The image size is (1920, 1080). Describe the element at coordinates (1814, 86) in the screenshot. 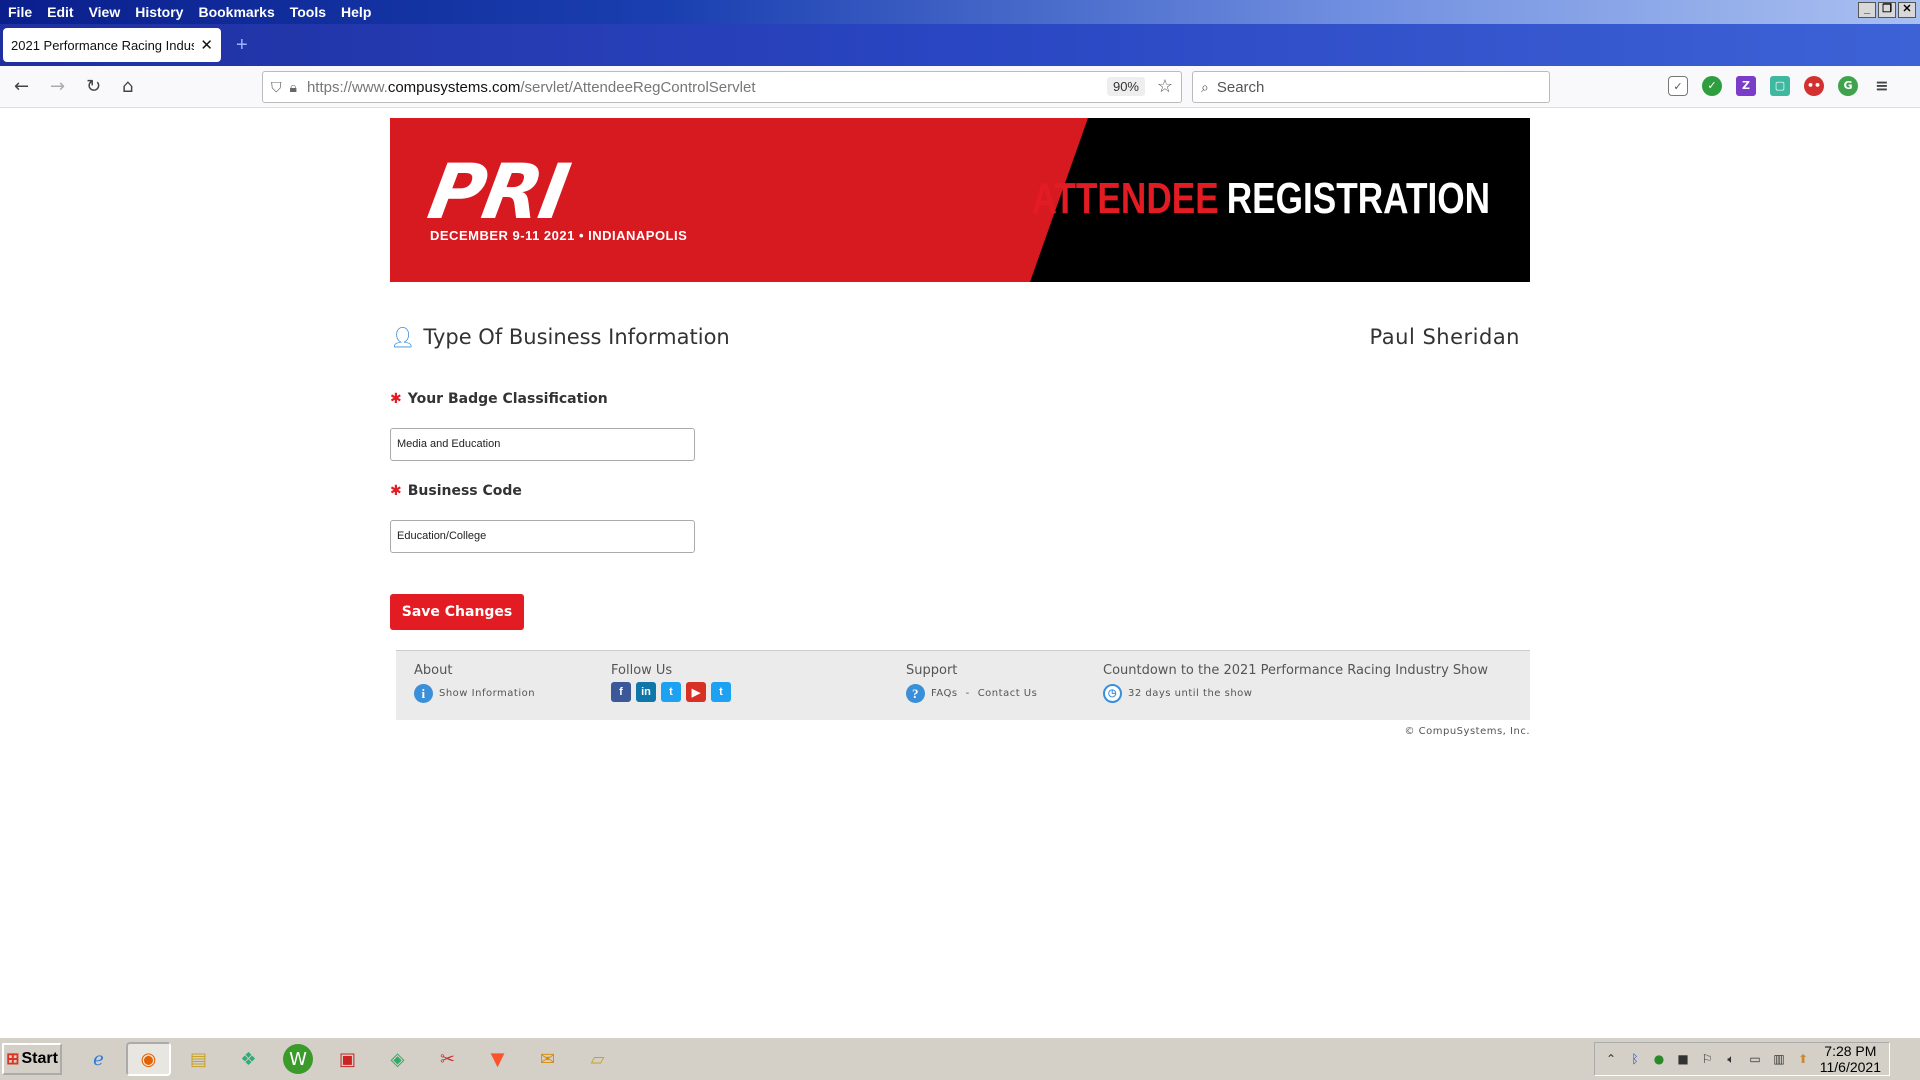

I see `chat-extension-icon: ••` at that location.